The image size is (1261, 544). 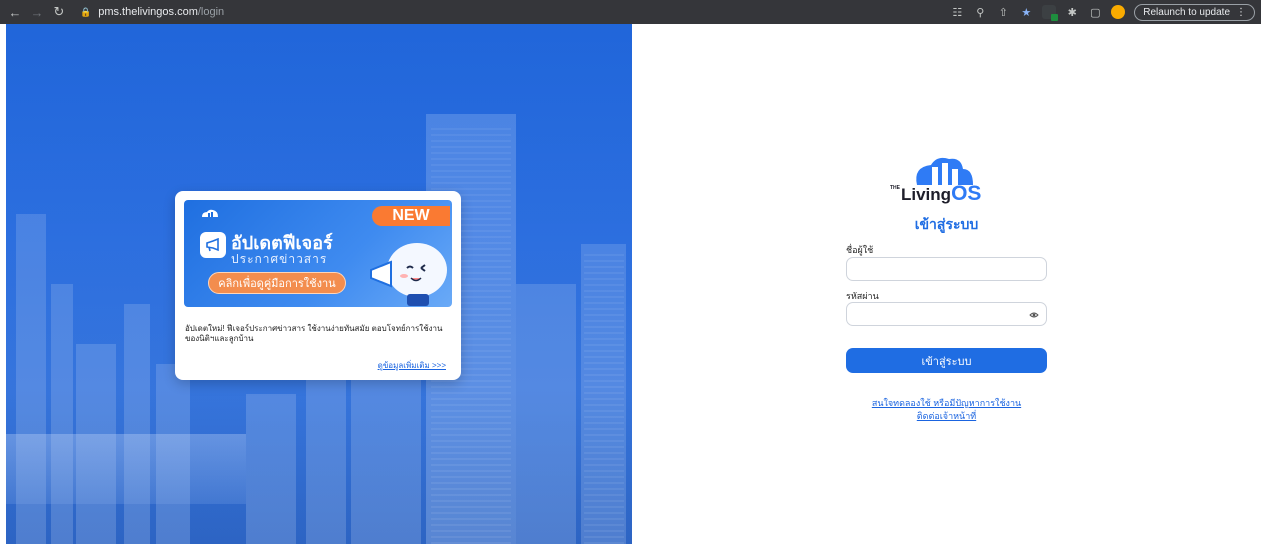 What do you see at coordinates (860, 250) in the screenshot?
I see `username-label: ชื่อผู้ใช้` at bounding box center [860, 250].